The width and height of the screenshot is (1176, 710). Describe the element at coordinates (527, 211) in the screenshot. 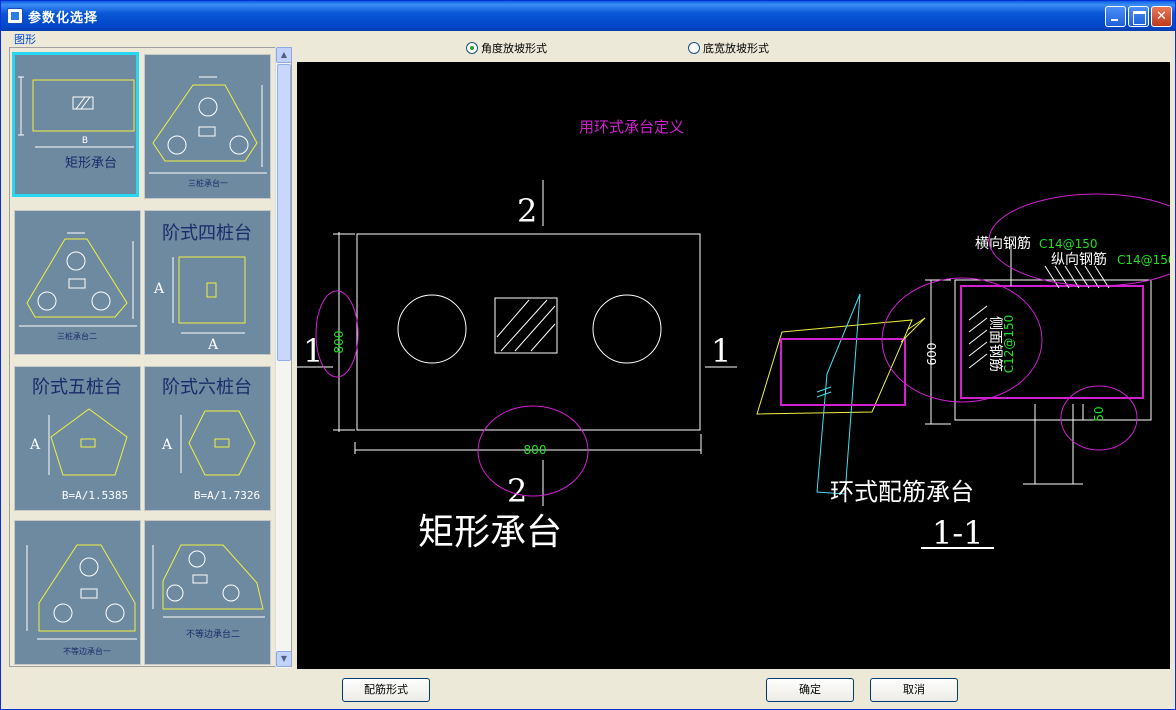

I see `cut-mark-2-top: 2` at that location.